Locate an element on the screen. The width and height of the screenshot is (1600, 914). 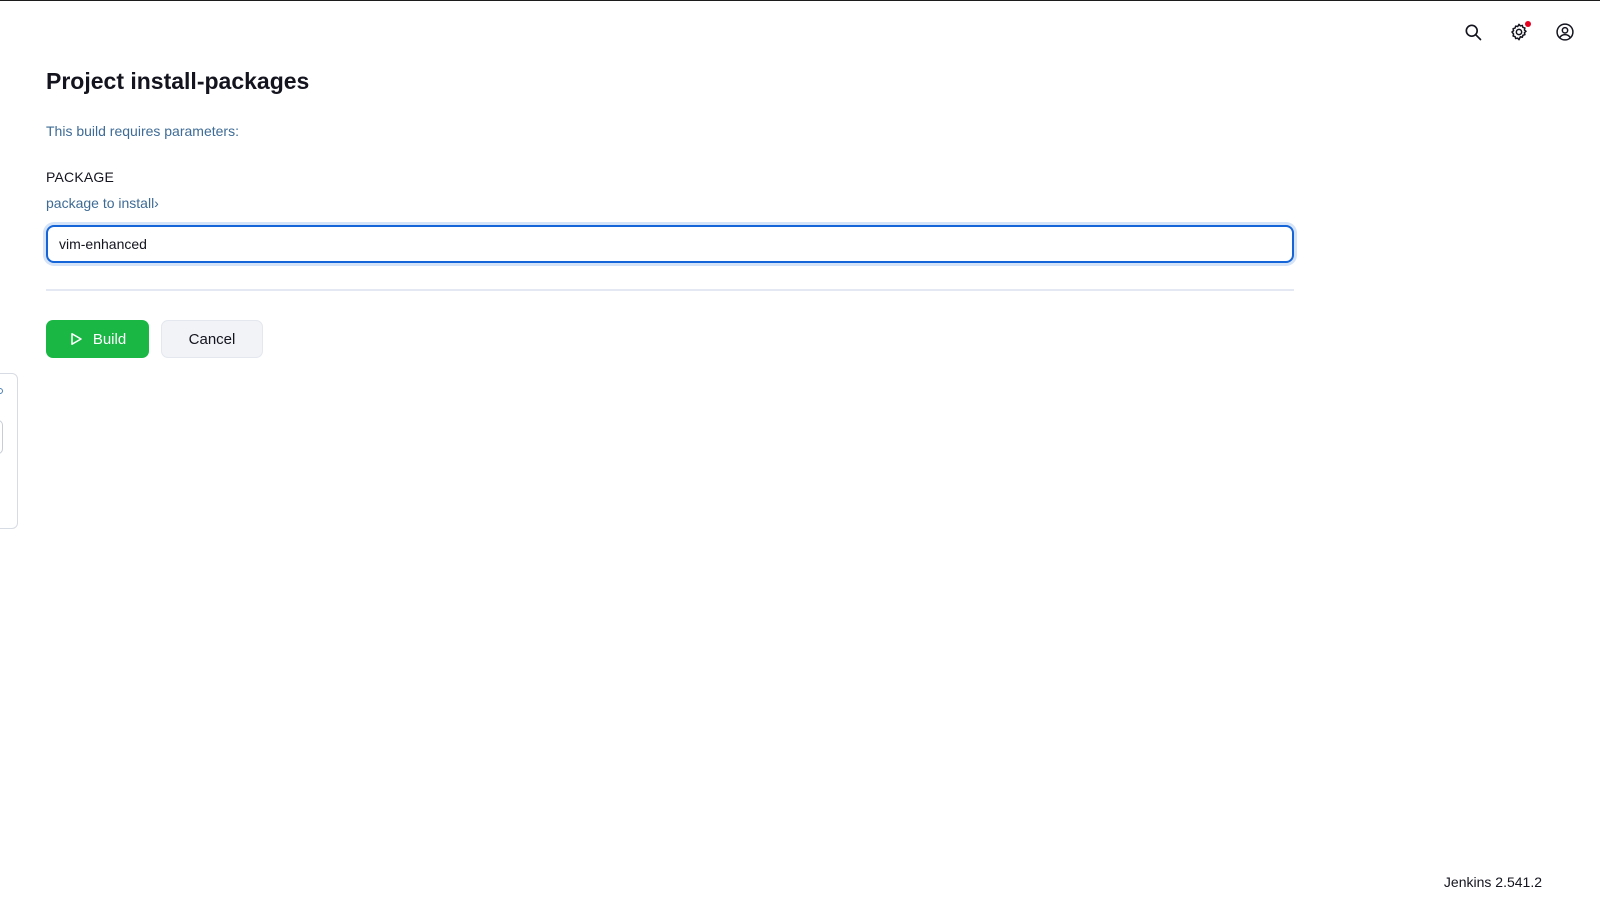
search-icon is located at coordinates (1473, 34).